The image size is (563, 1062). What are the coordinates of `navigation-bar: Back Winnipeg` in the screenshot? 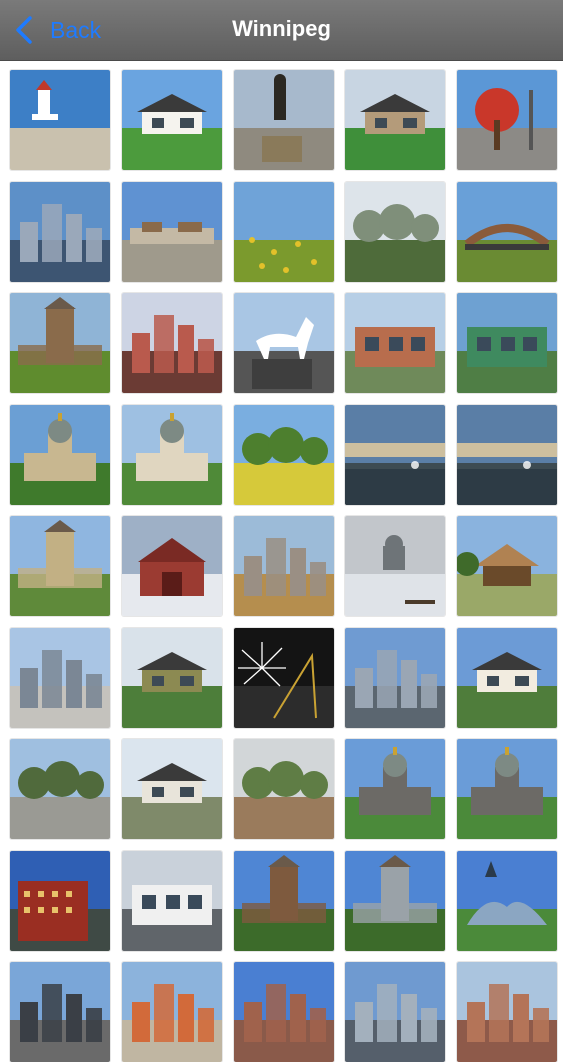 It's located at (281, 30).